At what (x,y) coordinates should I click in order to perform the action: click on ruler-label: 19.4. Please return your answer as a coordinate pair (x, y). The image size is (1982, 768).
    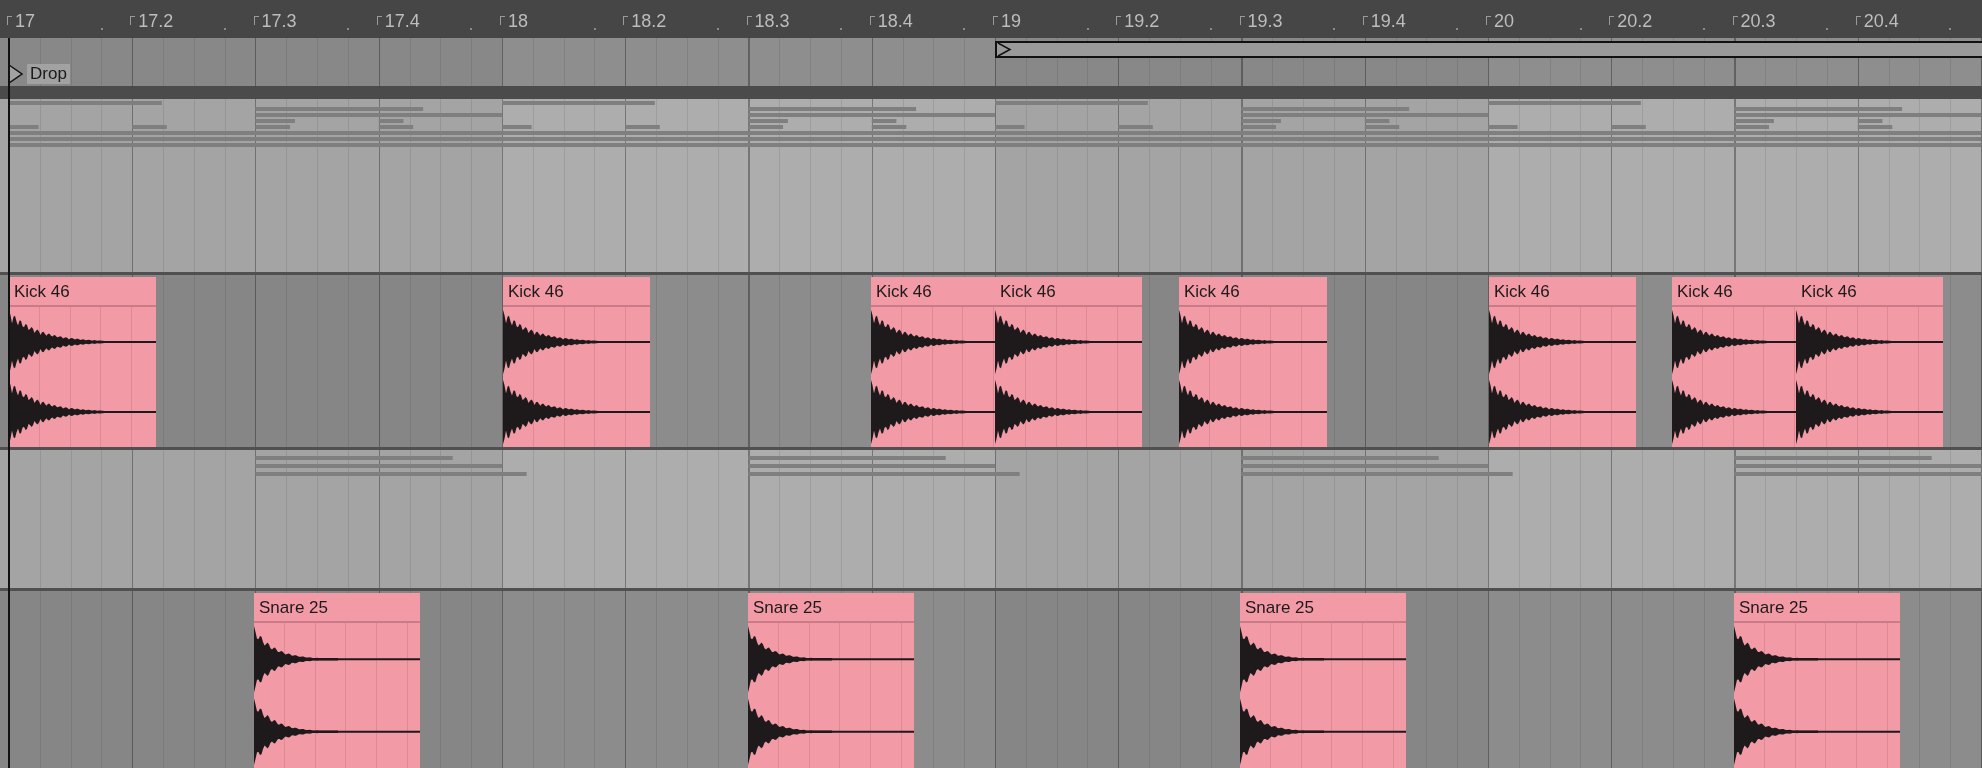
    Looking at the image, I should click on (1388, 21).